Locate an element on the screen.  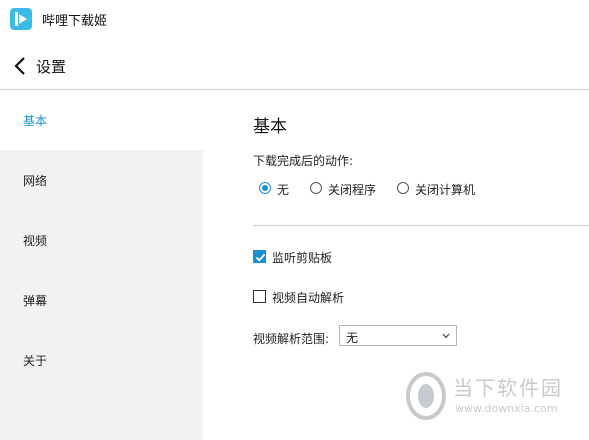
sidebar-item-label: 网络 is located at coordinates (35, 181).